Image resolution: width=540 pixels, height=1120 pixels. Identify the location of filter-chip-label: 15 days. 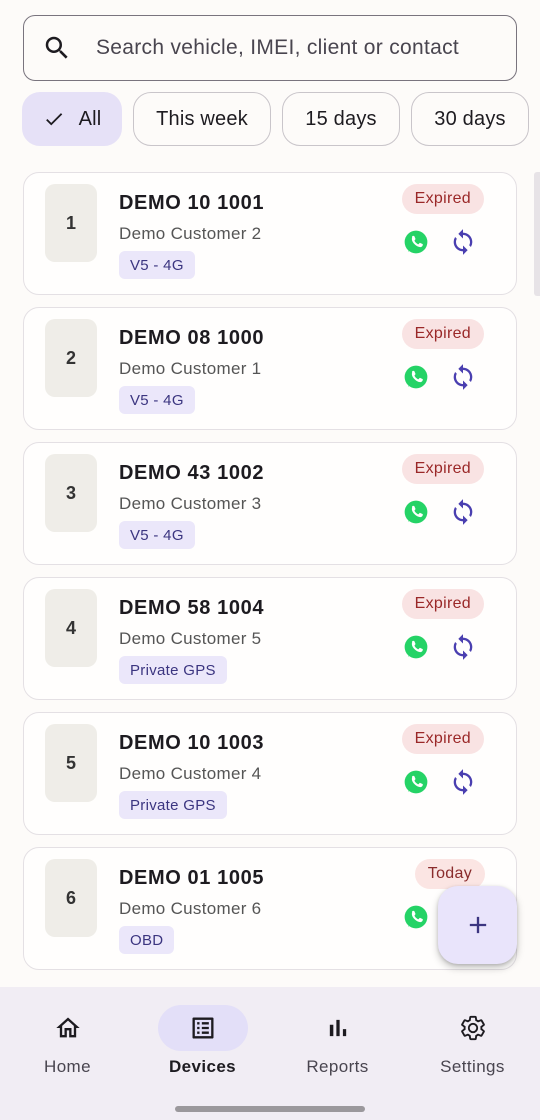
(341, 118).